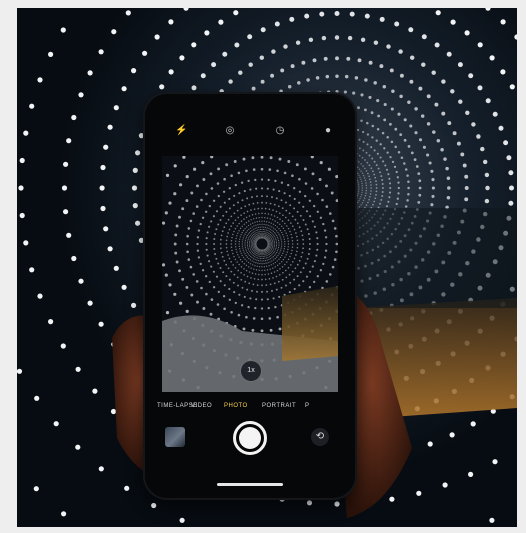 The height and width of the screenshot is (533, 526). Describe the element at coordinates (251, 371) in the screenshot. I see `zoom-button: 1x` at that location.